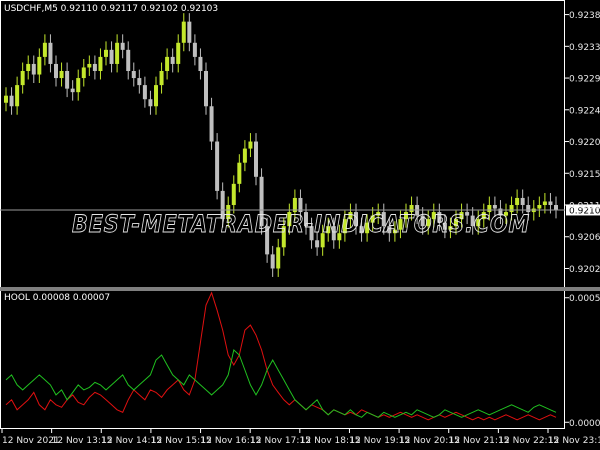 The width and height of the screenshot is (600, 450). I want to click on watermark-text: BEST-METATRADER-INDICATORS.COM, so click(301, 224).